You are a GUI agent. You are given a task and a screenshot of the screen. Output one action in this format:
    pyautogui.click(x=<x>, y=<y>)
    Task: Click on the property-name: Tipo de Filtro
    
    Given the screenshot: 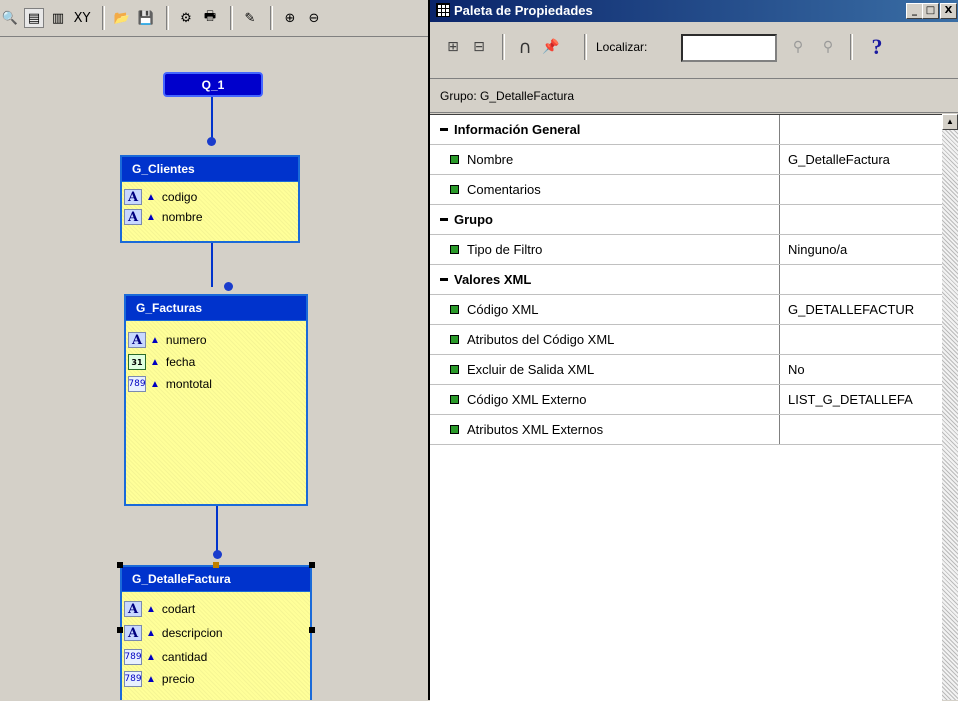 What is the action you would take?
    pyautogui.click(x=505, y=249)
    